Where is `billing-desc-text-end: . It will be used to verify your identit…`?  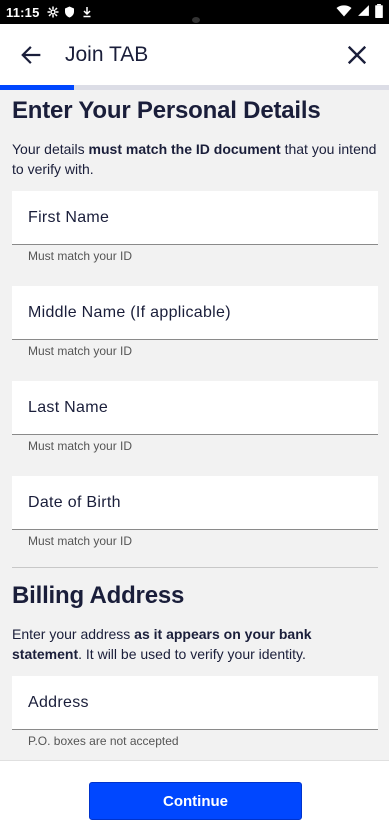 billing-desc-text-end: . It will be used to verify your identit… is located at coordinates (192, 654).